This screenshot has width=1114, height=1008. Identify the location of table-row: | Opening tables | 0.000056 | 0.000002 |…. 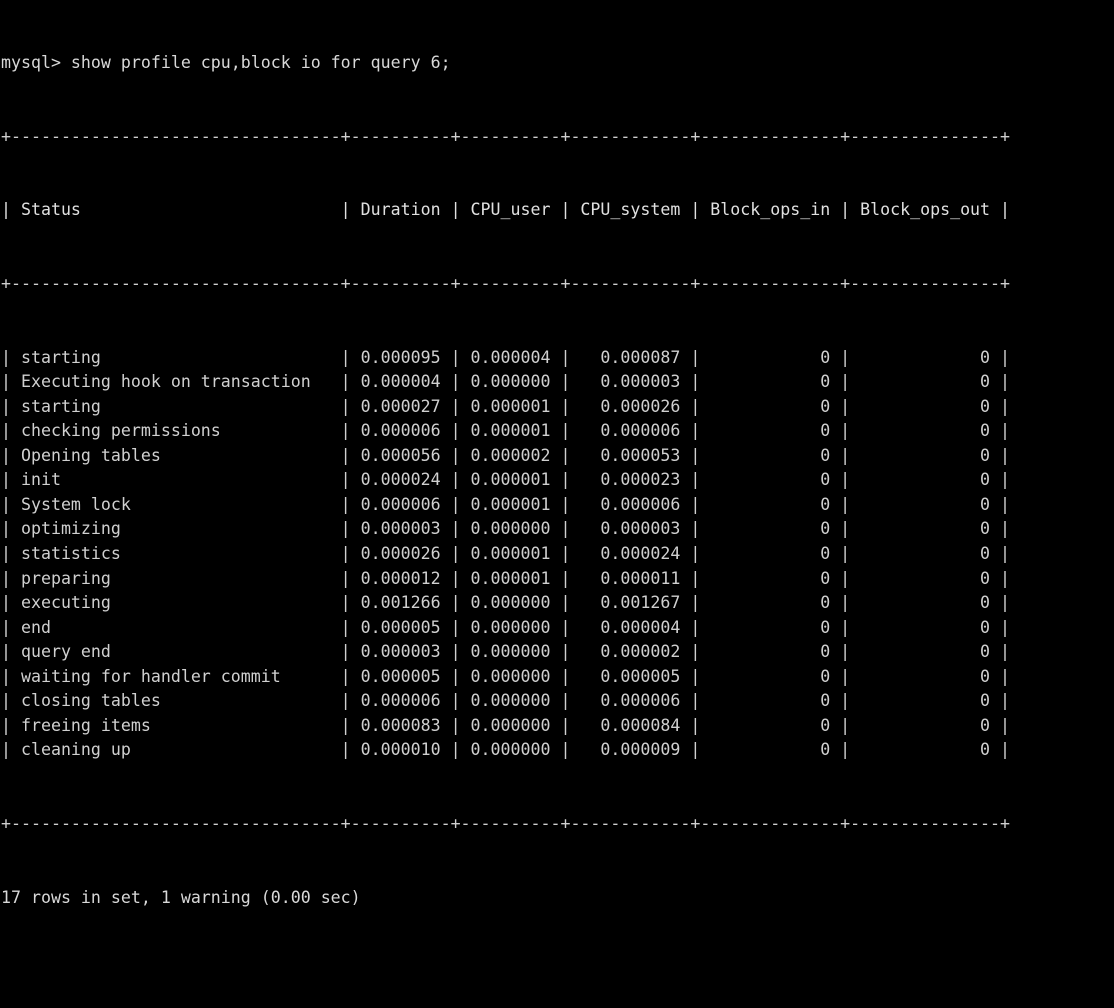
(506, 455).